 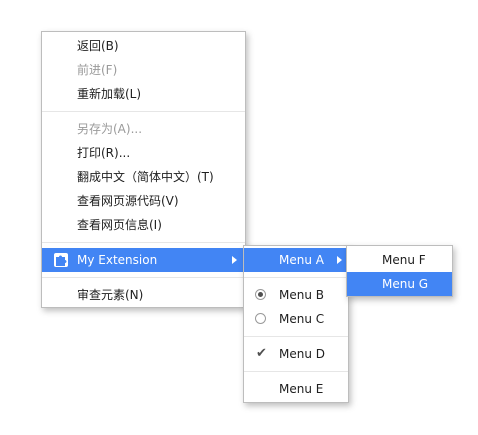 I want to click on submenu-menu-a: Menu F Menu G, so click(x=399, y=271).